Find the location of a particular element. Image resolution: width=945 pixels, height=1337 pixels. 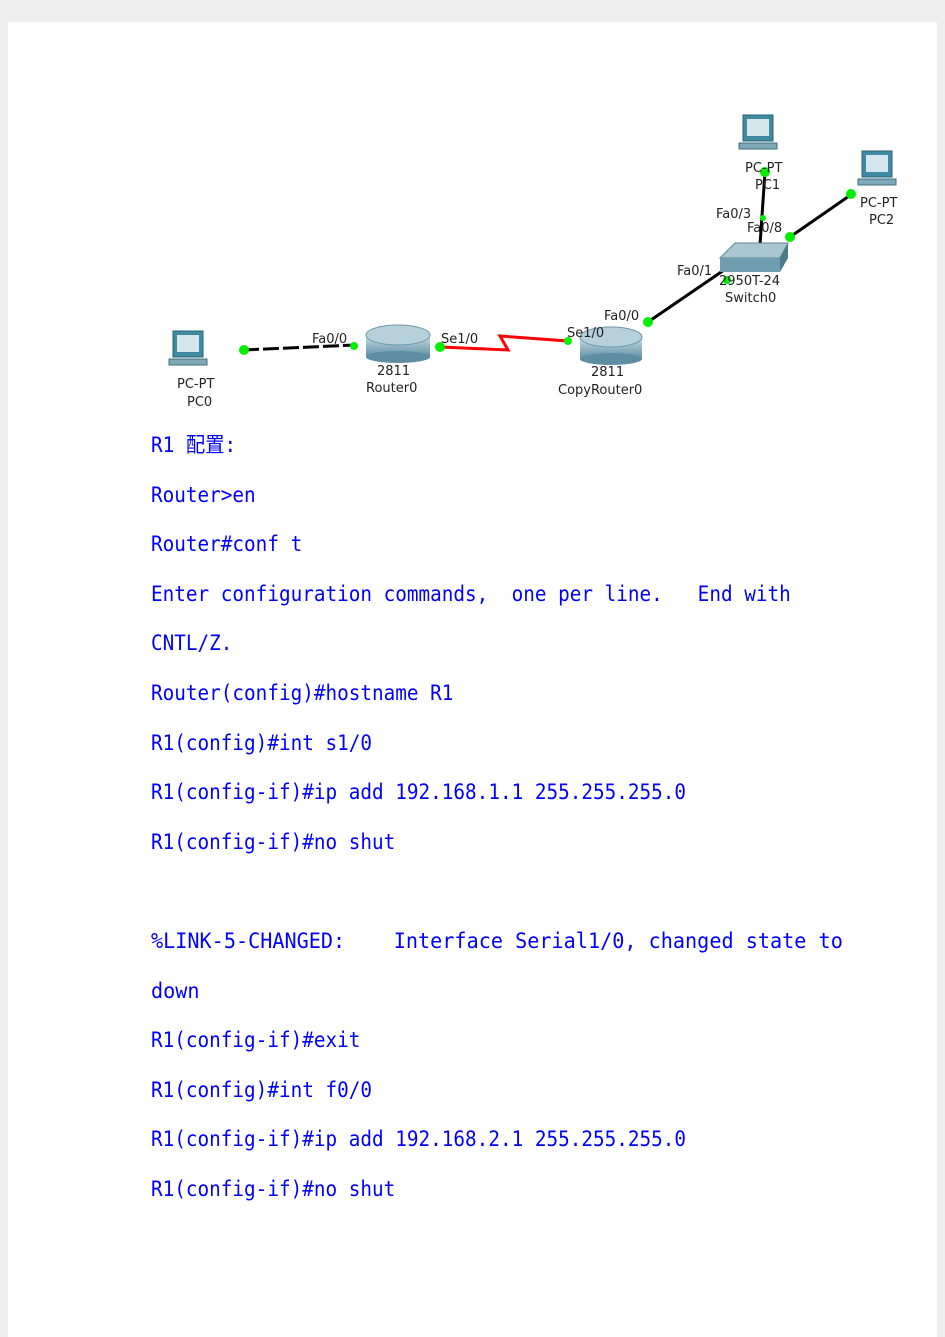

log-line: down is located at coordinates (175, 990).